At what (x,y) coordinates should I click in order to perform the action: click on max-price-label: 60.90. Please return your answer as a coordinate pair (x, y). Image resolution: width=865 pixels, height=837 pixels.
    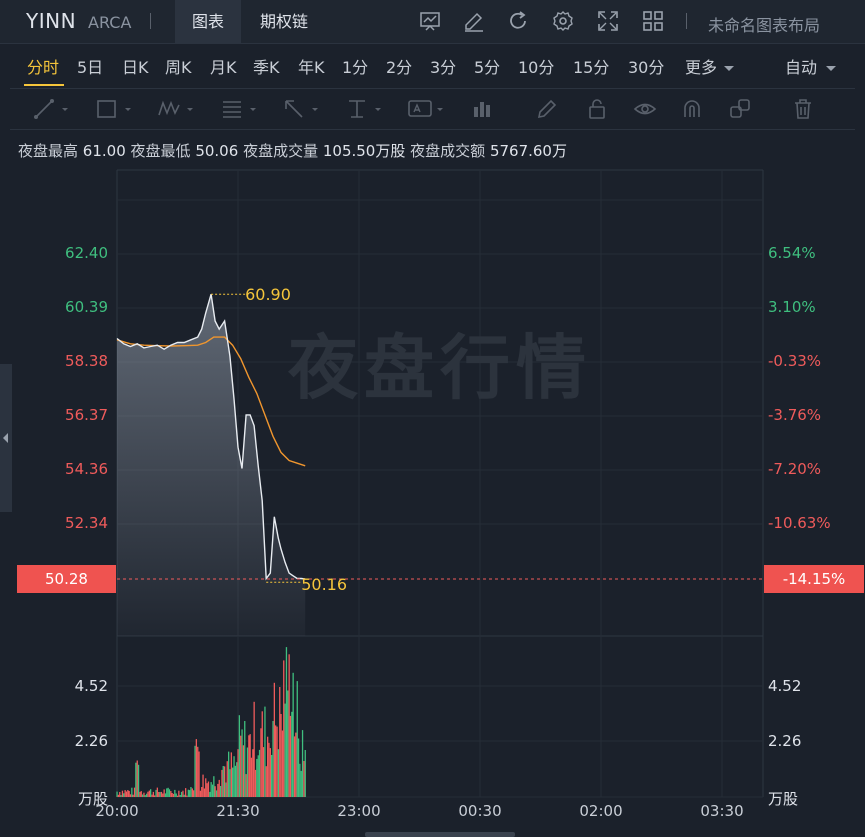
    Looking at the image, I should click on (268, 294).